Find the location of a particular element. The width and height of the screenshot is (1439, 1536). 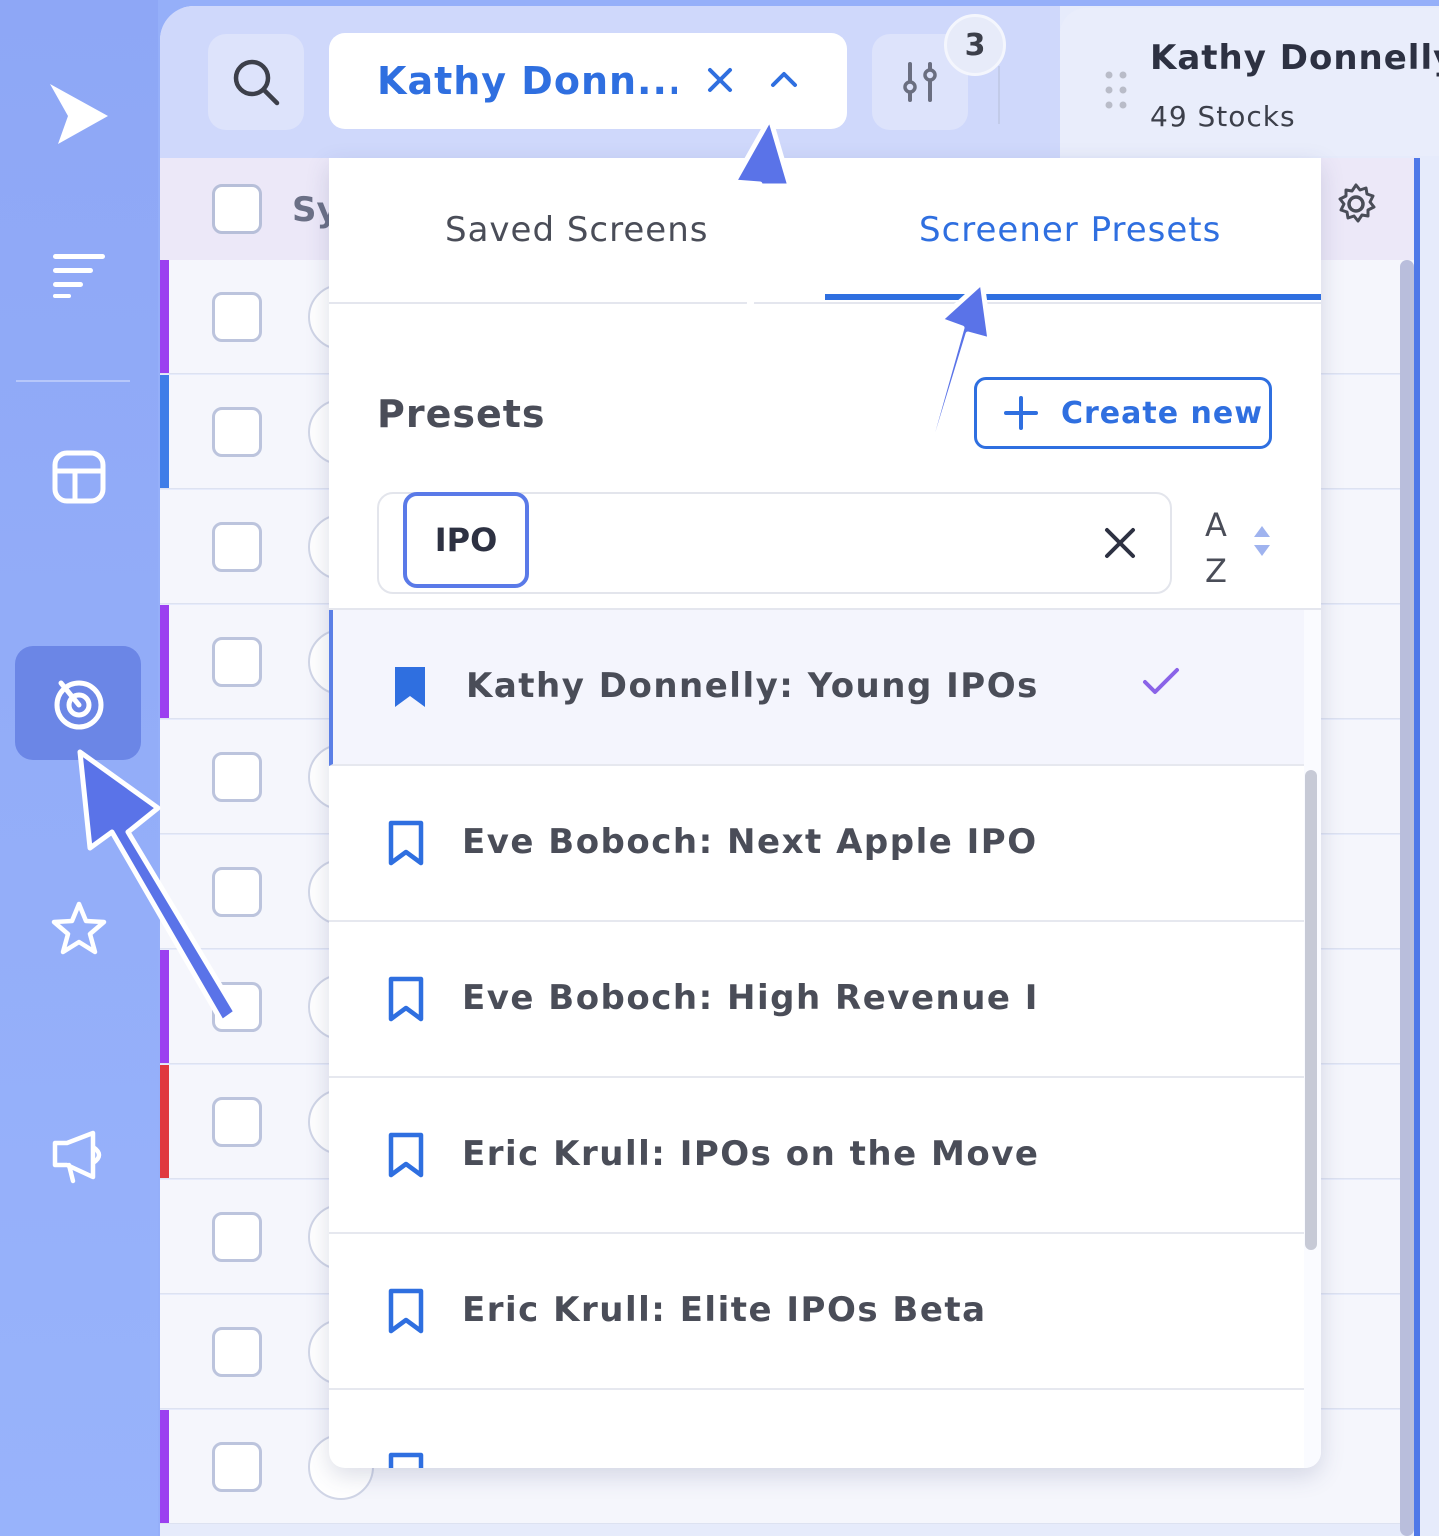

preset-item: Eve Boboch: Next Apple IPO is located at coordinates (816, 844).